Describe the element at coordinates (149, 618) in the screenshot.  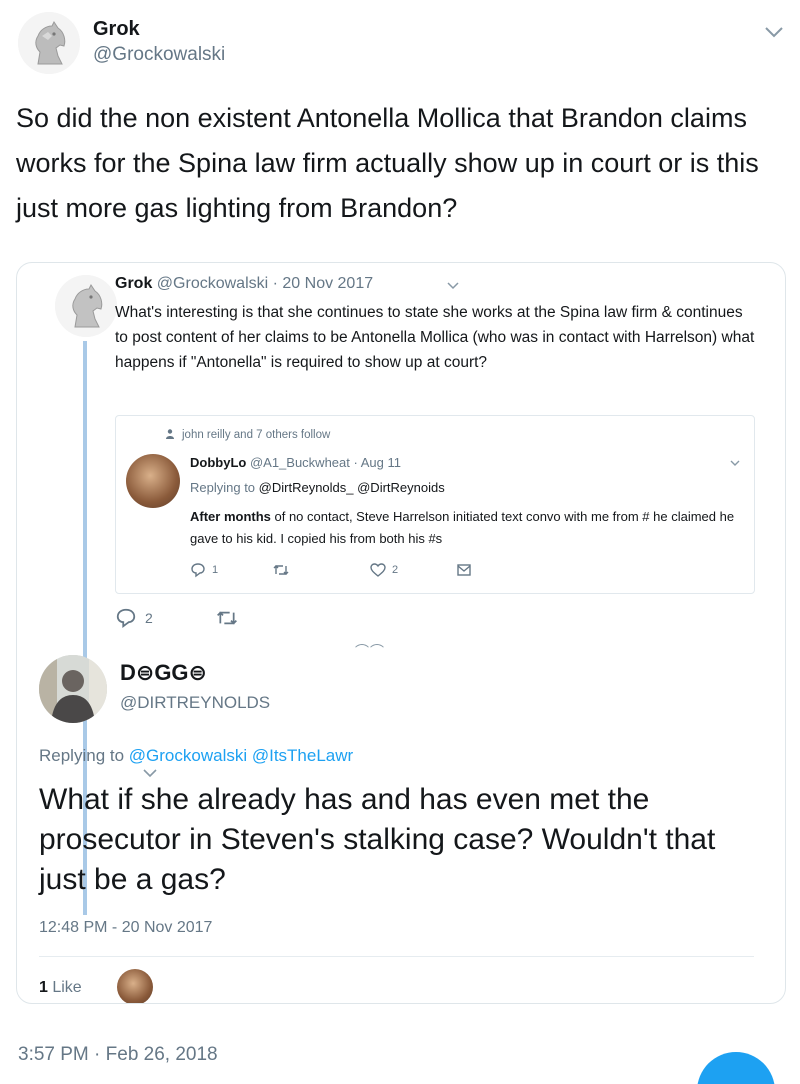
I see `original-reply-count: 2` at that location.